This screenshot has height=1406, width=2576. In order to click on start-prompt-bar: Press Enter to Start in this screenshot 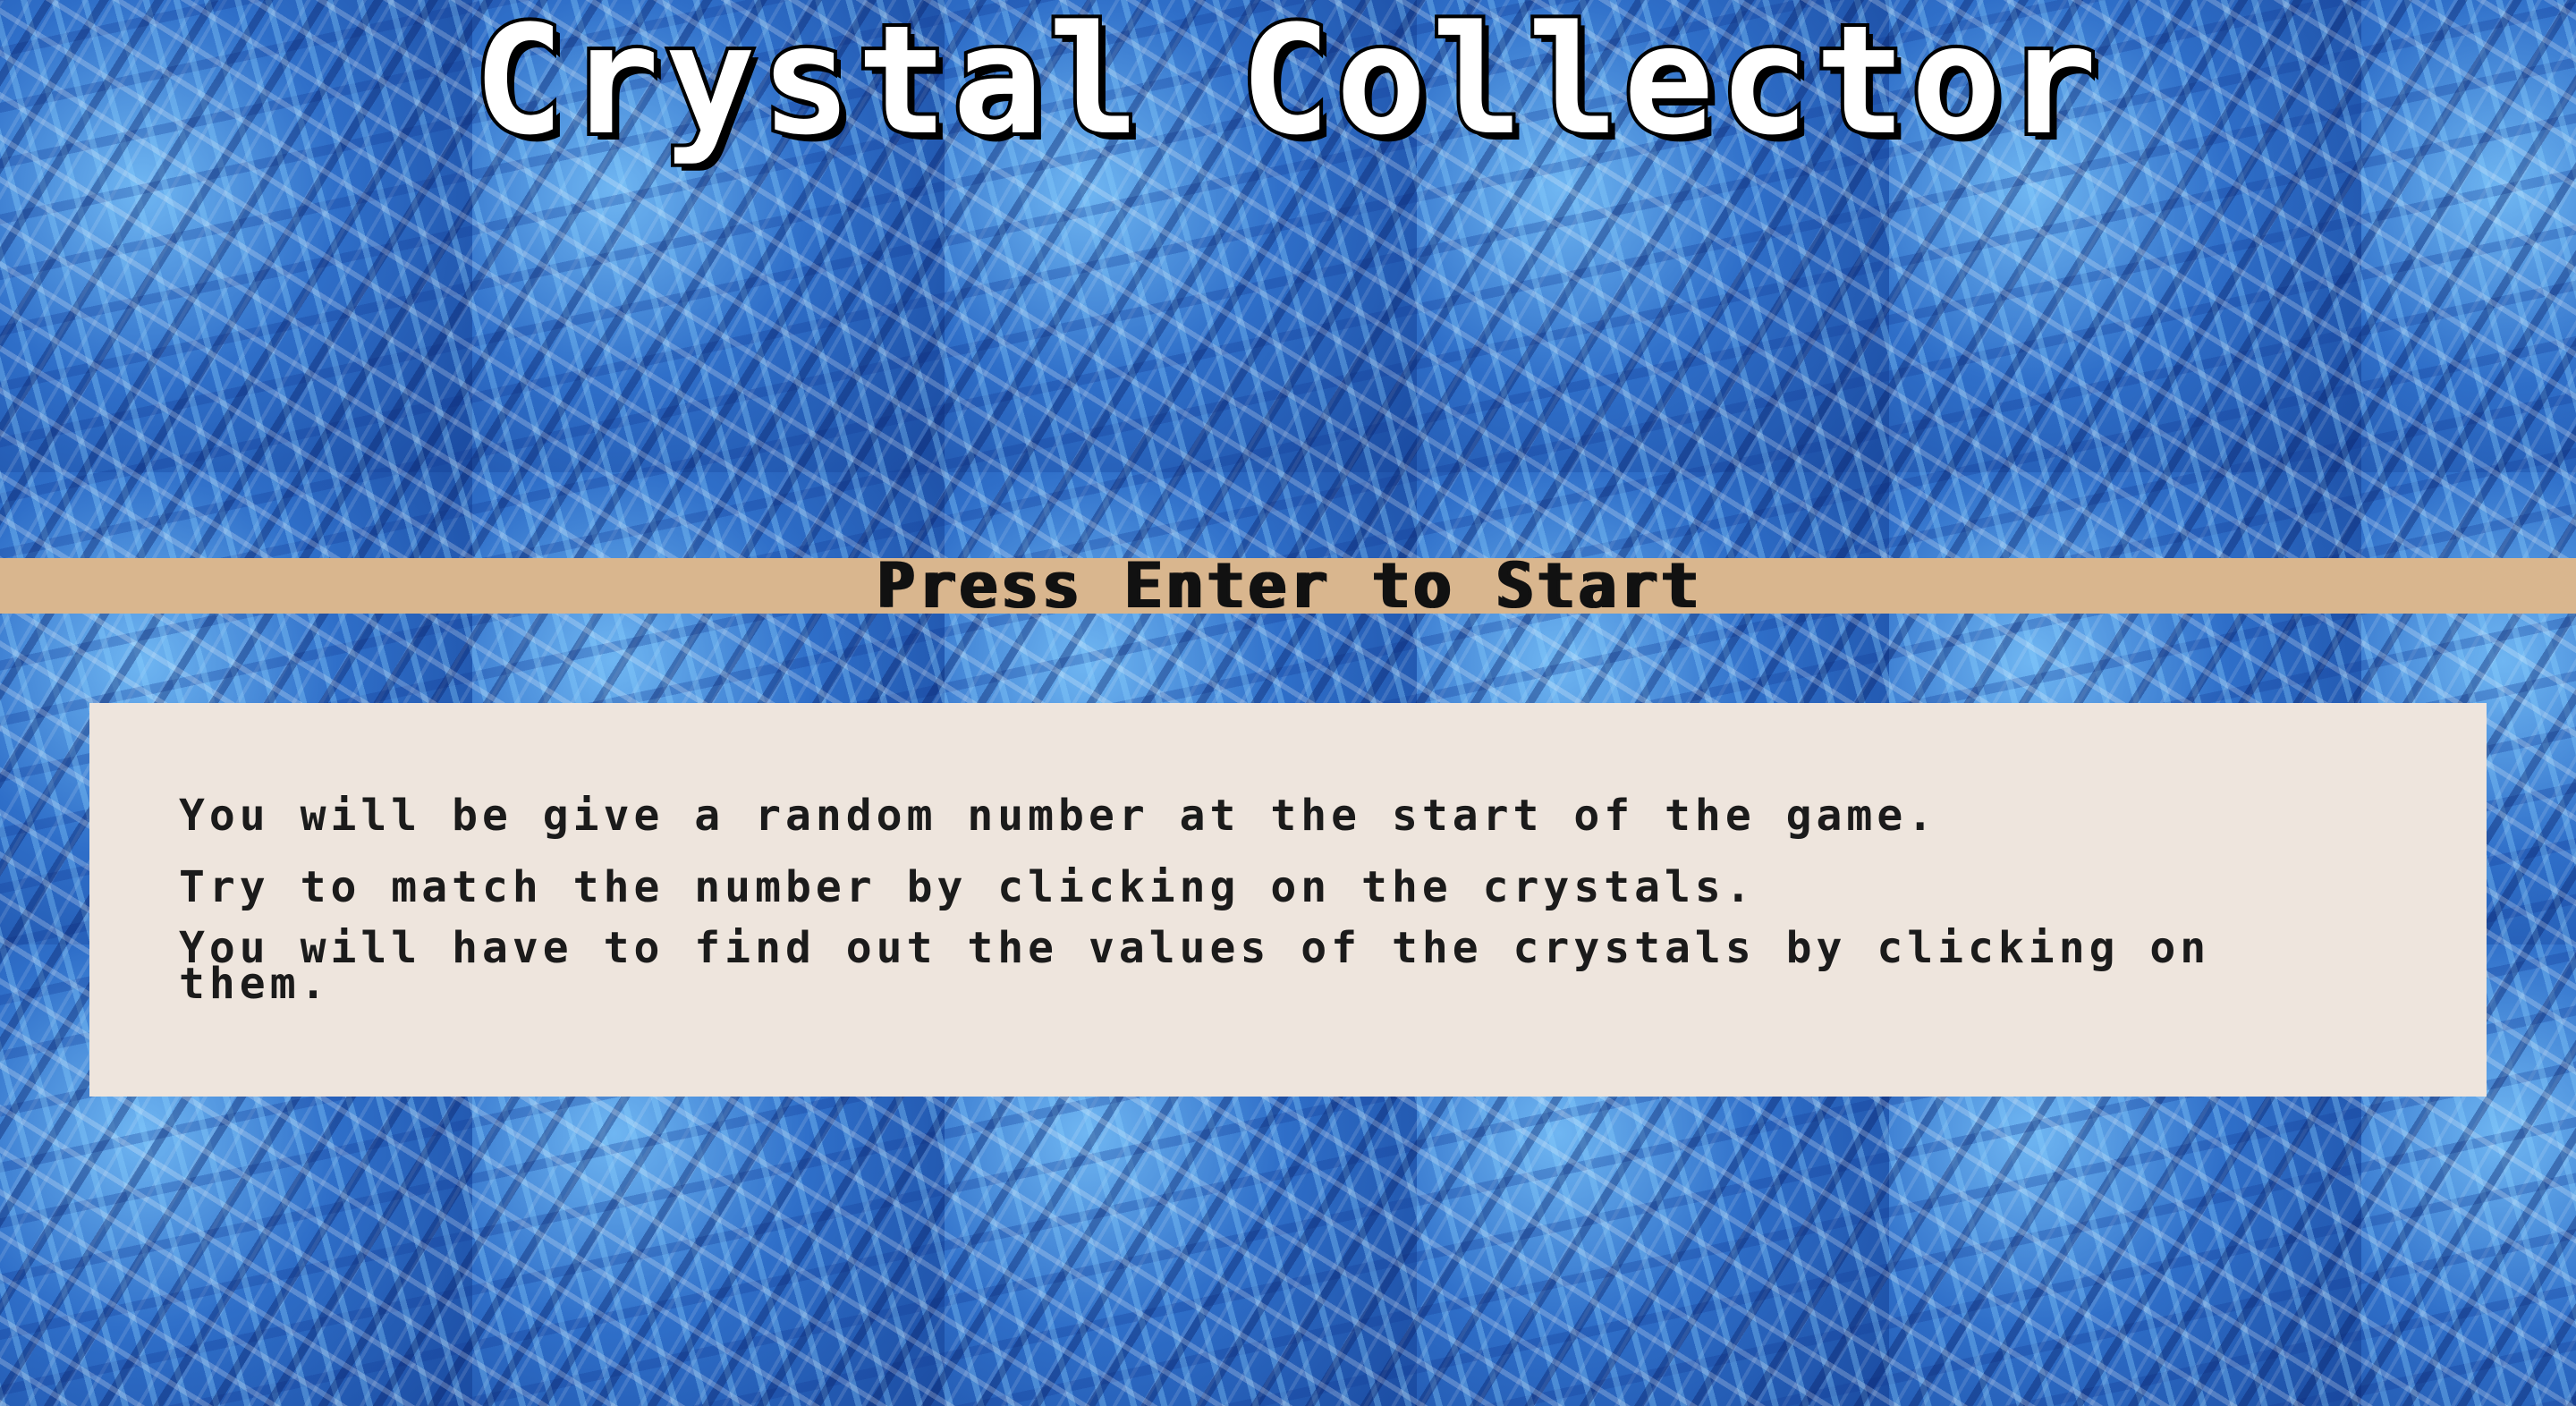, I will do `click(1288, 586)`.